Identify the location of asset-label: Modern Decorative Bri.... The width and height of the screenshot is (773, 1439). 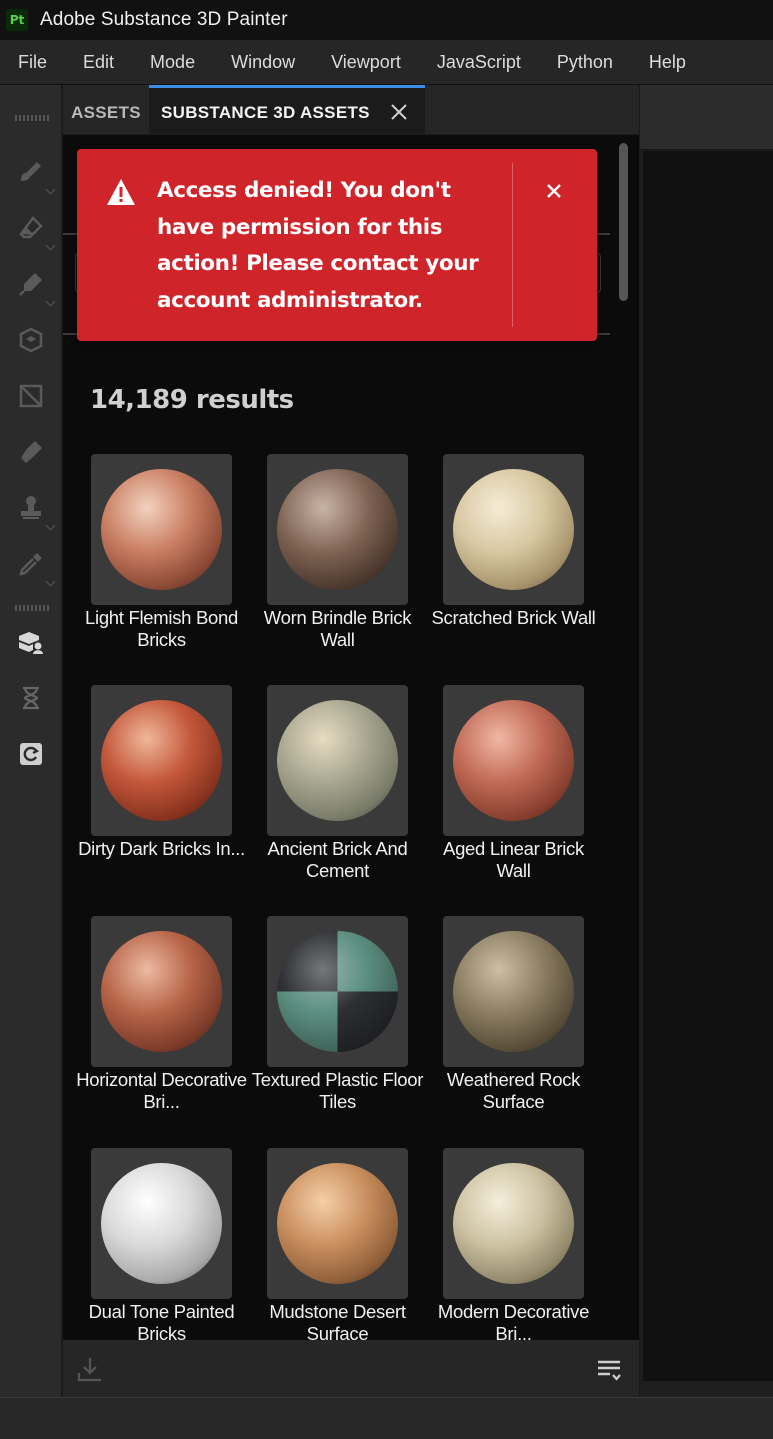
(513, 1320).